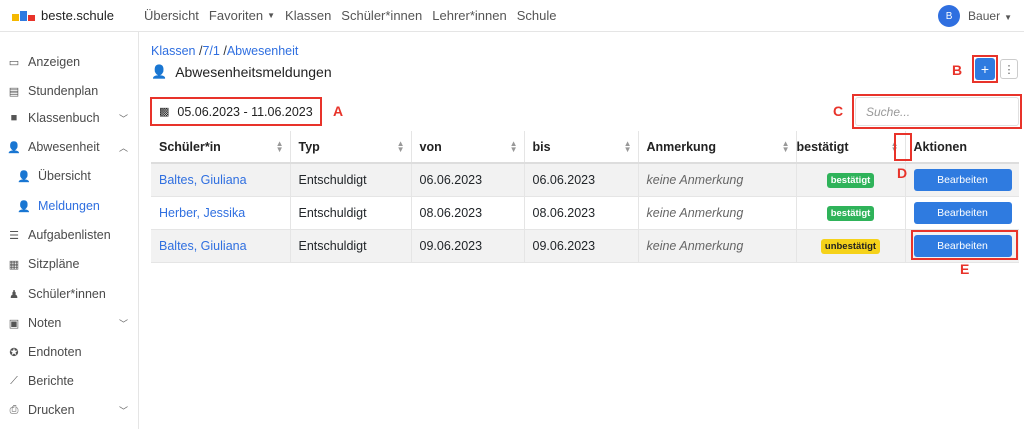  I want to click on col-aktionen: Aktionen, so click(962, 147).